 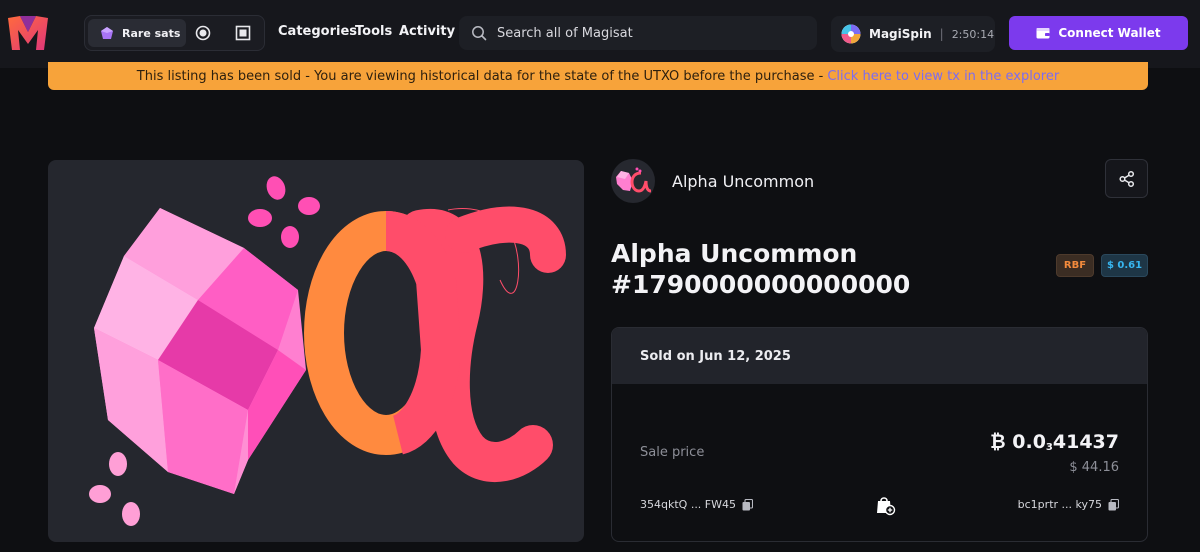 I want to click on btc-zero-count: 3, so click(x=1049, y=447).